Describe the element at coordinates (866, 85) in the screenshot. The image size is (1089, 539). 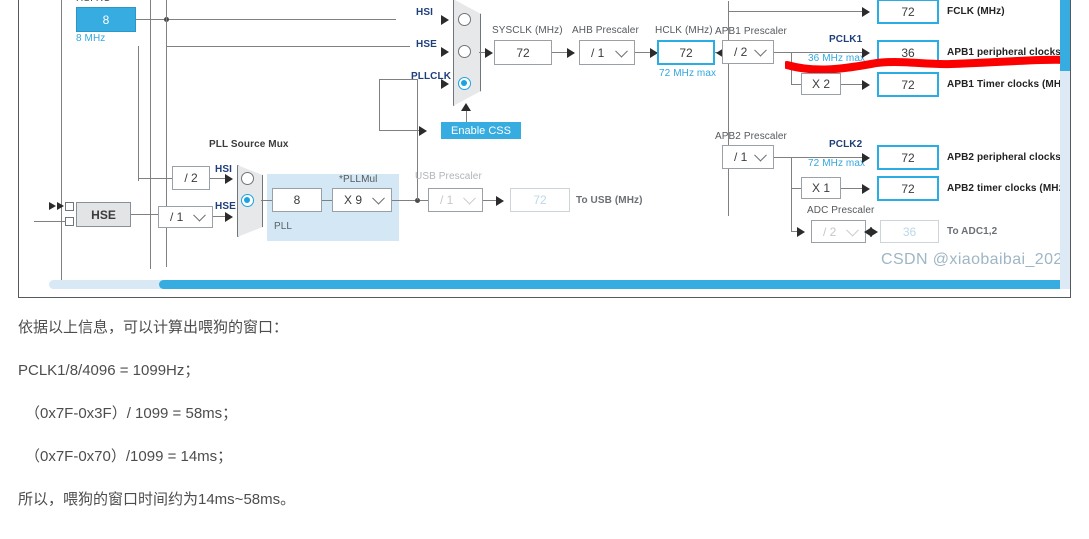
I see `apb1-timer-arrow` at that location.